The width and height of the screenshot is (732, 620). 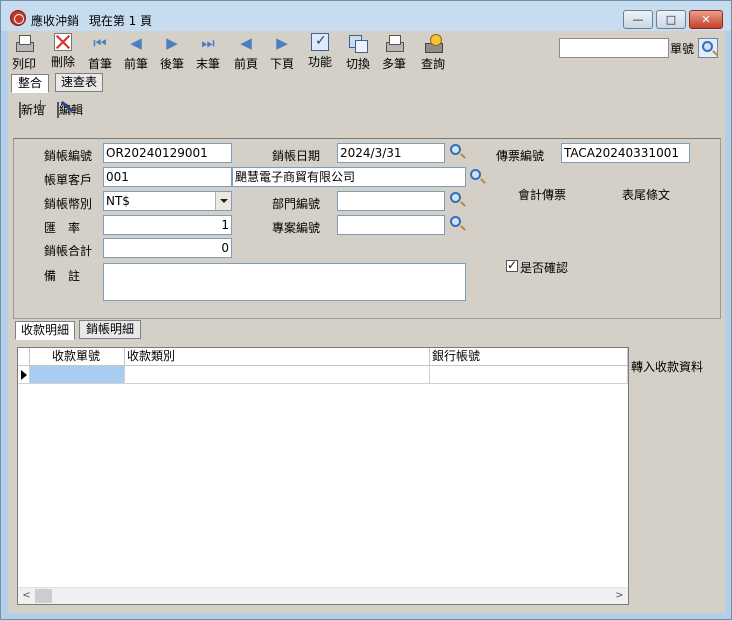 I want to click on tab-writeoff-details: 銷帳明細, so click(x=110, y=329).